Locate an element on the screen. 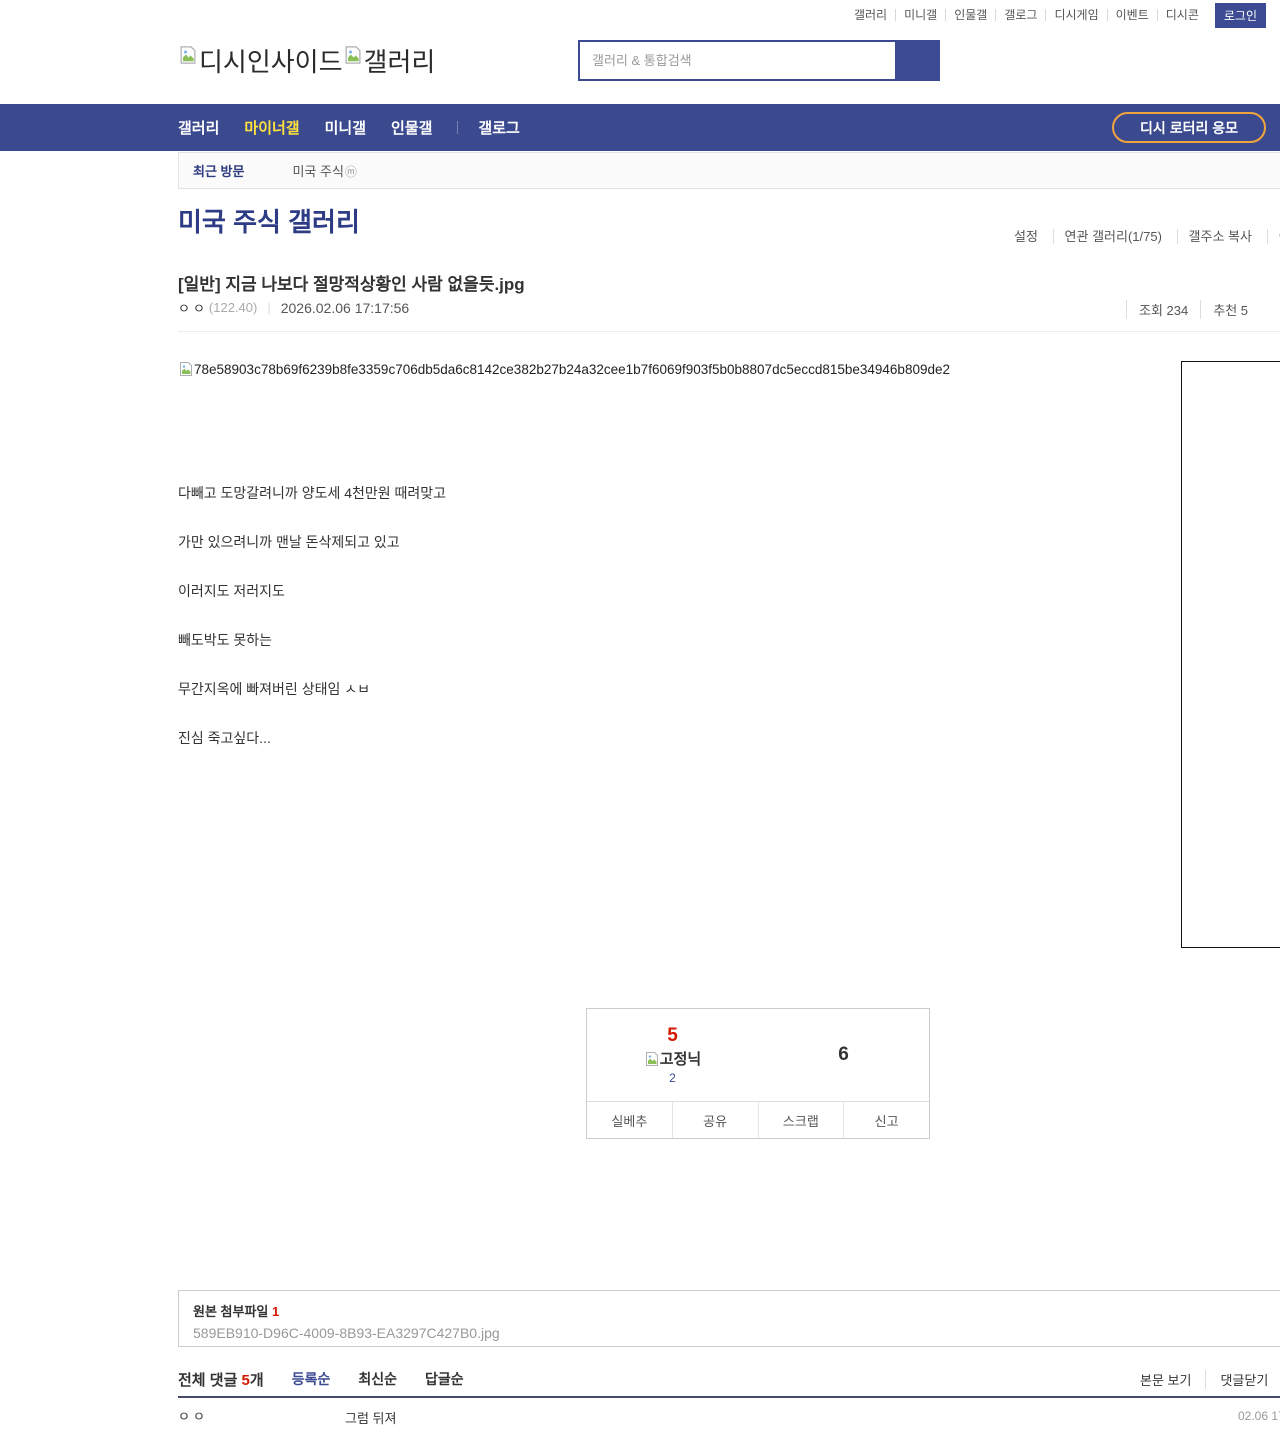 This screenshot has height=1429, width=1280. vote-counts: 5 고정닉 2 6 is located at coordinates (758, 1055).